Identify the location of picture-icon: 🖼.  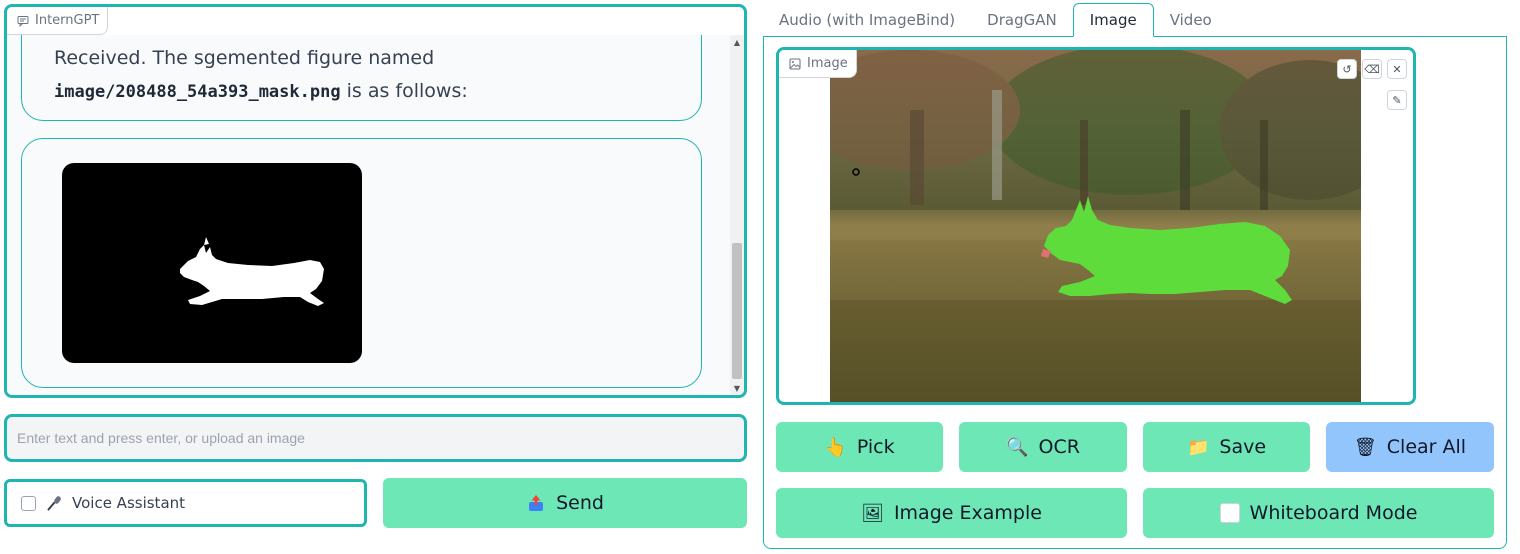
(872, 513).